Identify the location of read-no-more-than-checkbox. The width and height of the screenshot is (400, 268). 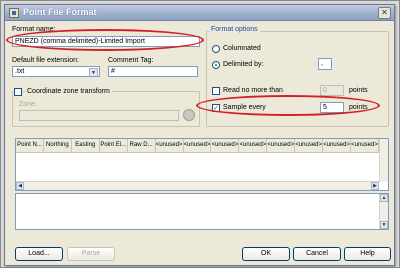
(216, 91).